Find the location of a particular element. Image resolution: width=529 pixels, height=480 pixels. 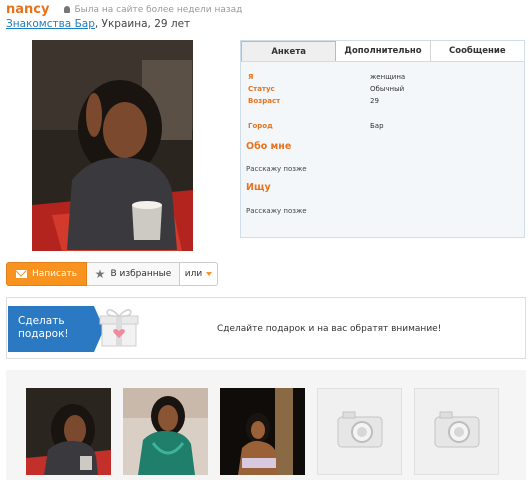

write-button: Написать is located at coordinates (46, 274).